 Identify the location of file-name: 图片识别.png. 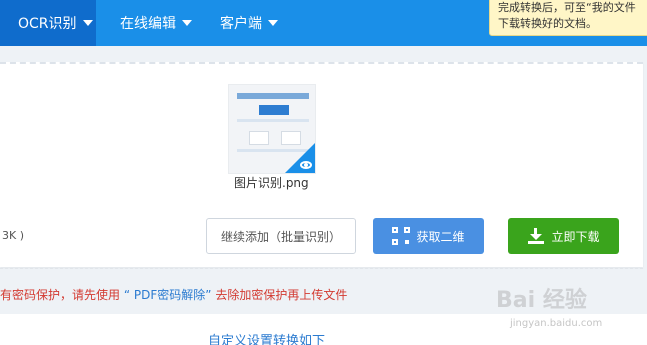
(271, 183).